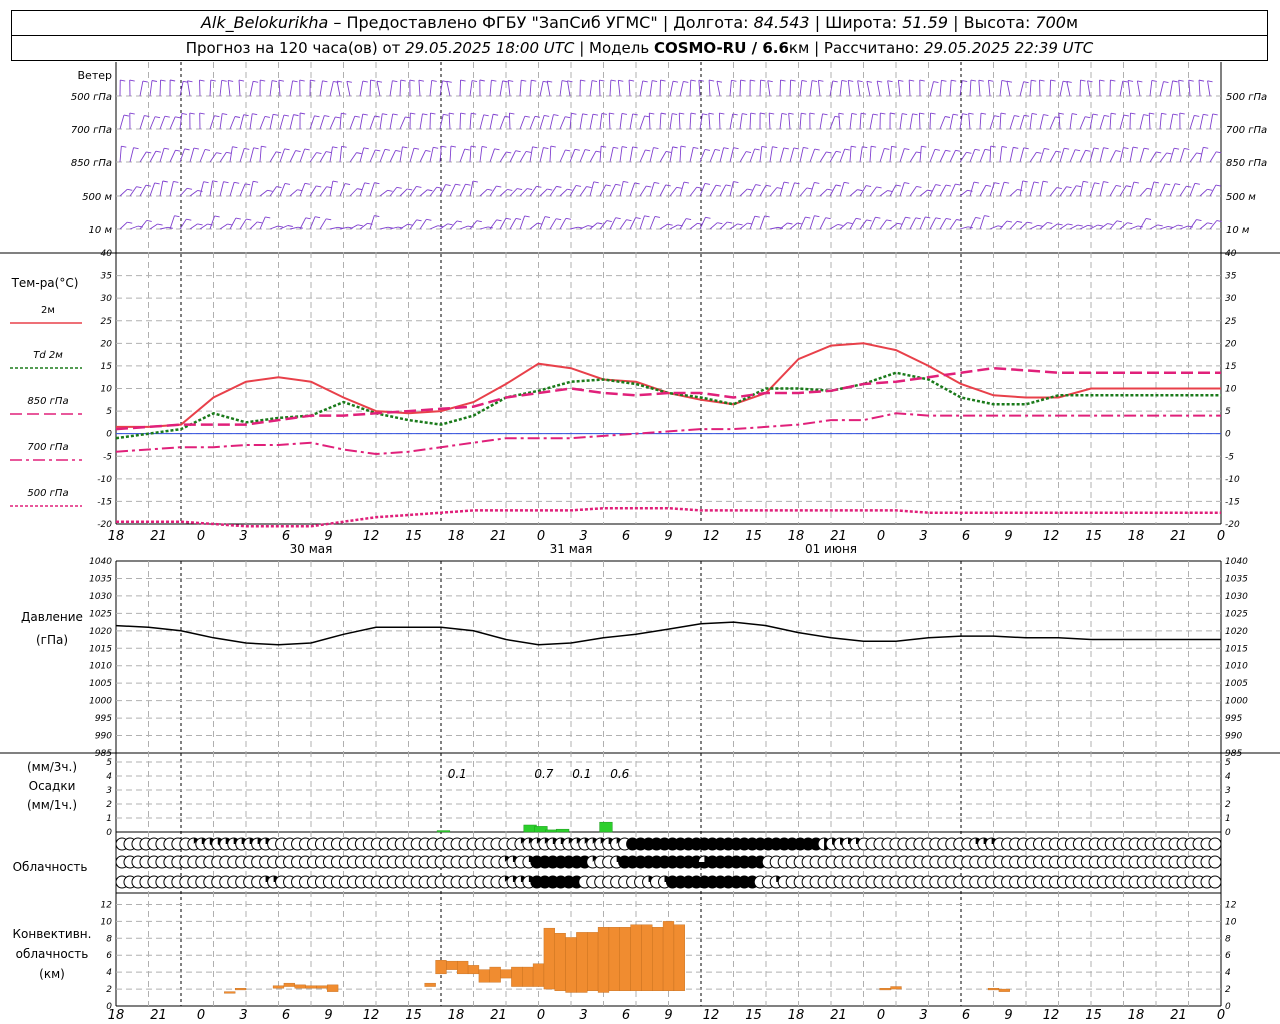 Image resolution: width=1280 pixels, height=1024 pixels. What do you see at coordinates (100, 562) in the screenshot?
I see `pres-ytick-left: 1040` at bounding box center [100, 562].